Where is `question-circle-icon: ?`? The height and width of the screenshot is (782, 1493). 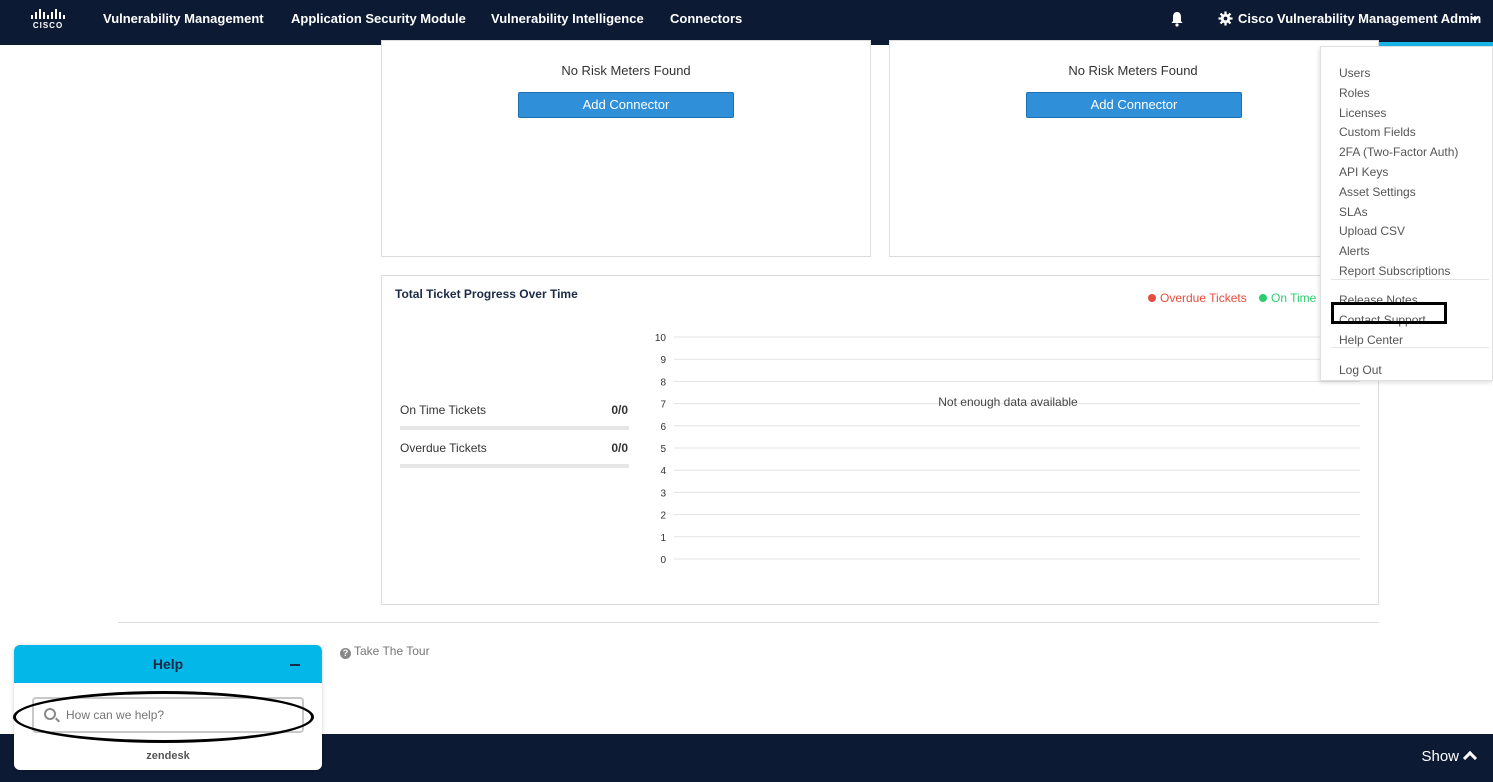 question-circle-icon: ? is located at coordinates (345, 653).